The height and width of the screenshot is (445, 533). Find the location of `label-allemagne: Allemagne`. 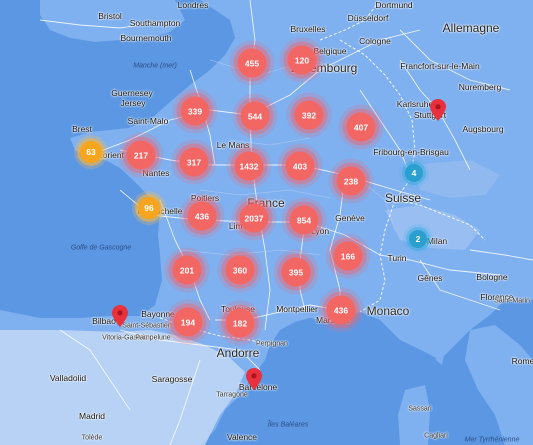

label-allemagne: Allemagne is located at coordinates (471, 28).